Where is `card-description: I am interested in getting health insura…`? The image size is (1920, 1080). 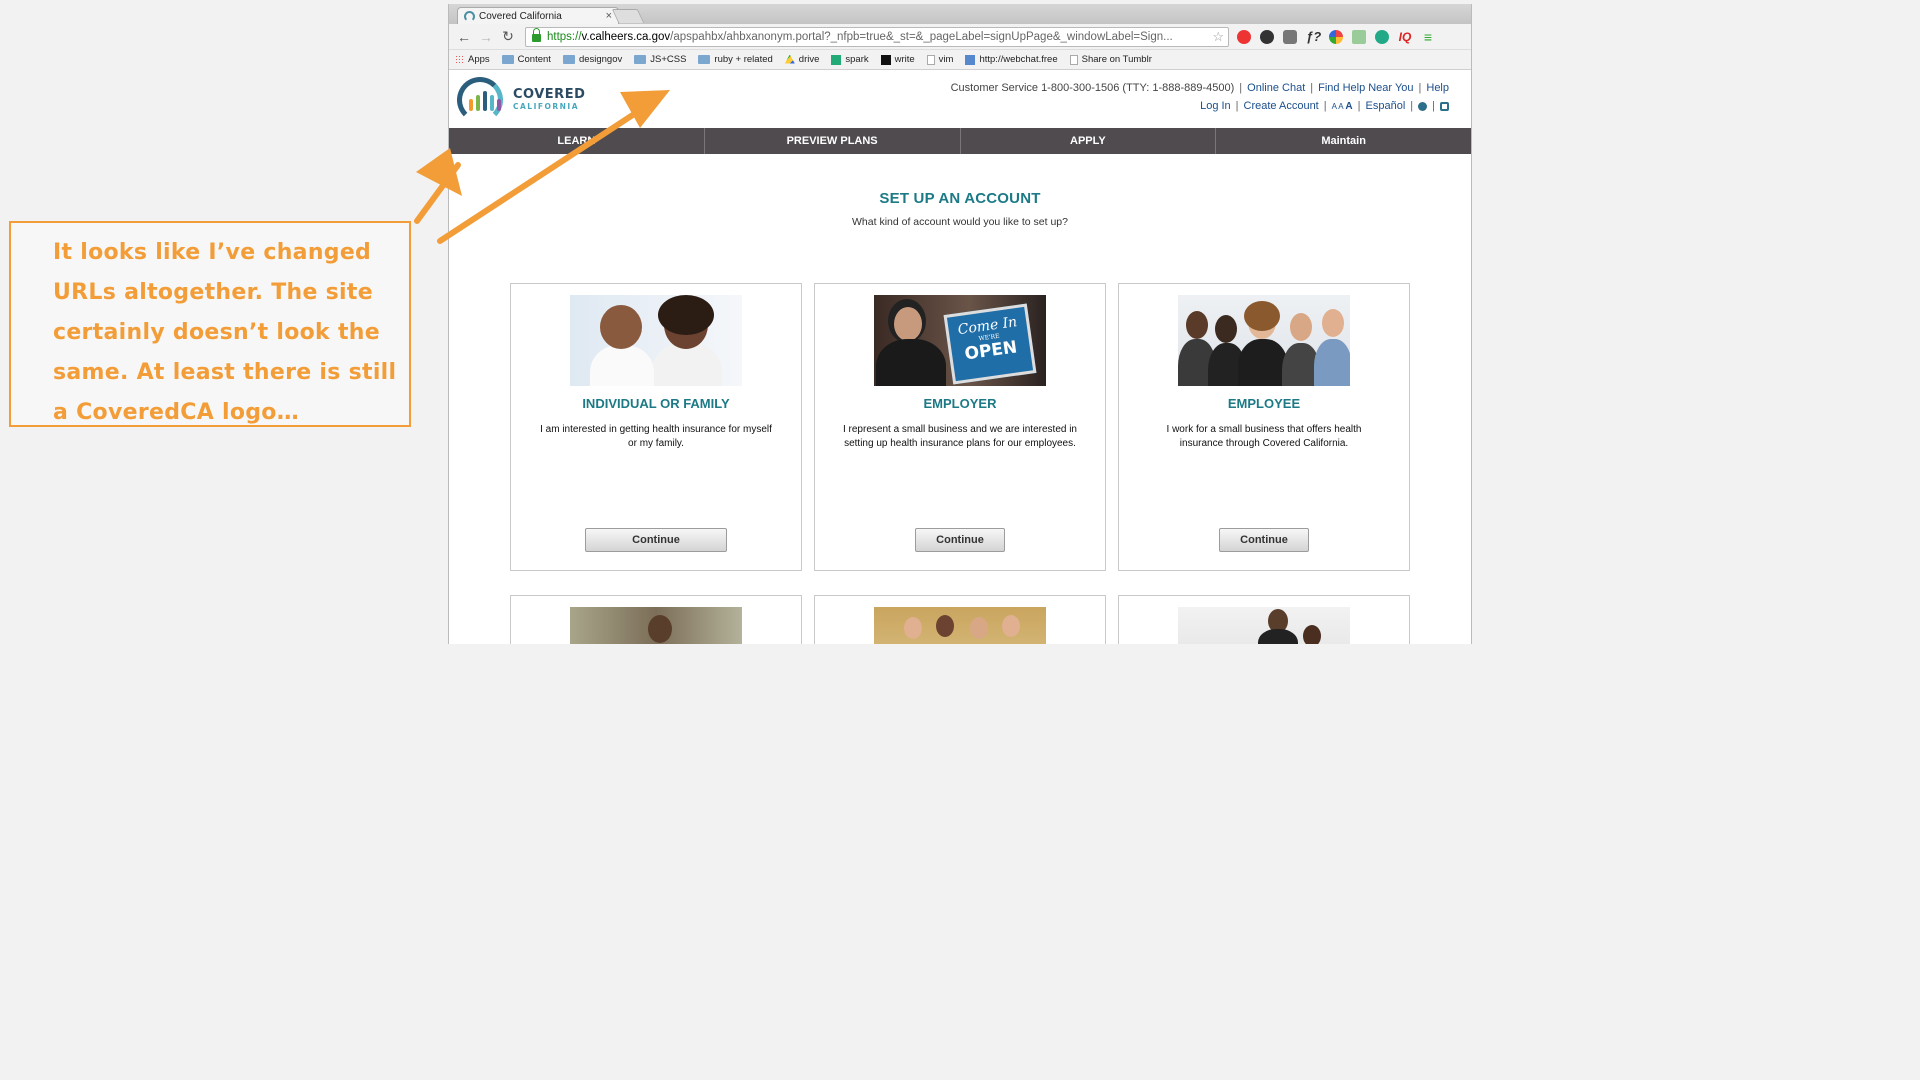
card-description: I am interested in getting health insura… is located at coordinates (656, 436).